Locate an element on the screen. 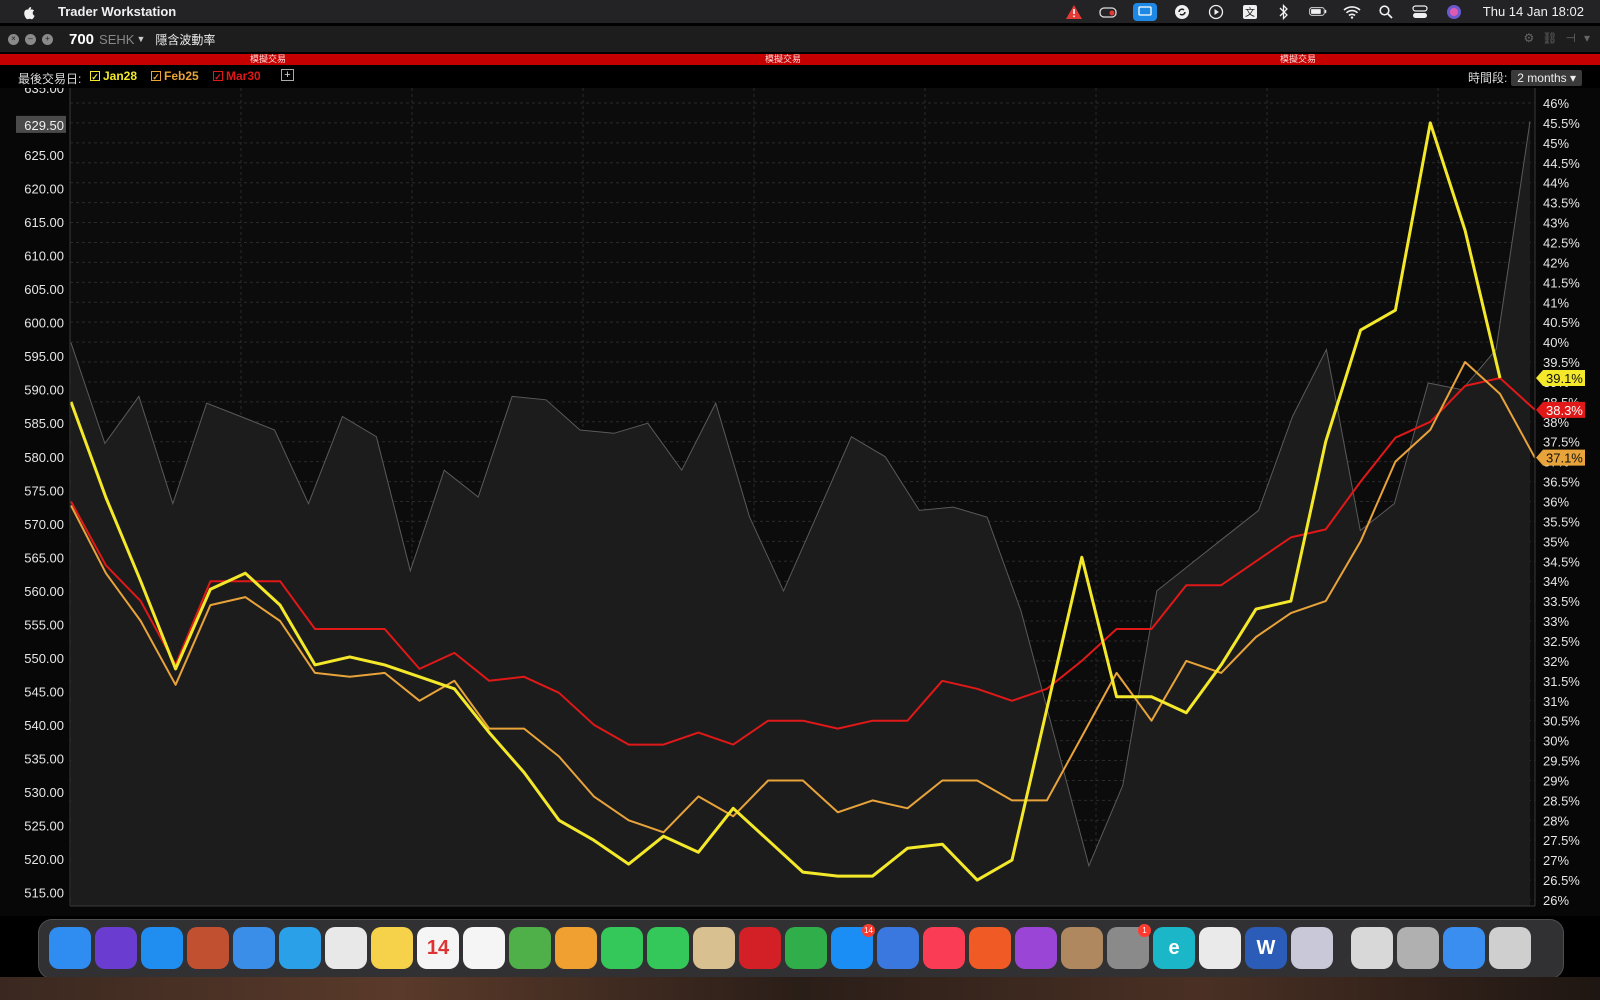 The height and width of the screenshot is (1000, 1600). right-axis-tick-label: 43.5% is located at coordinates (1561, 203).